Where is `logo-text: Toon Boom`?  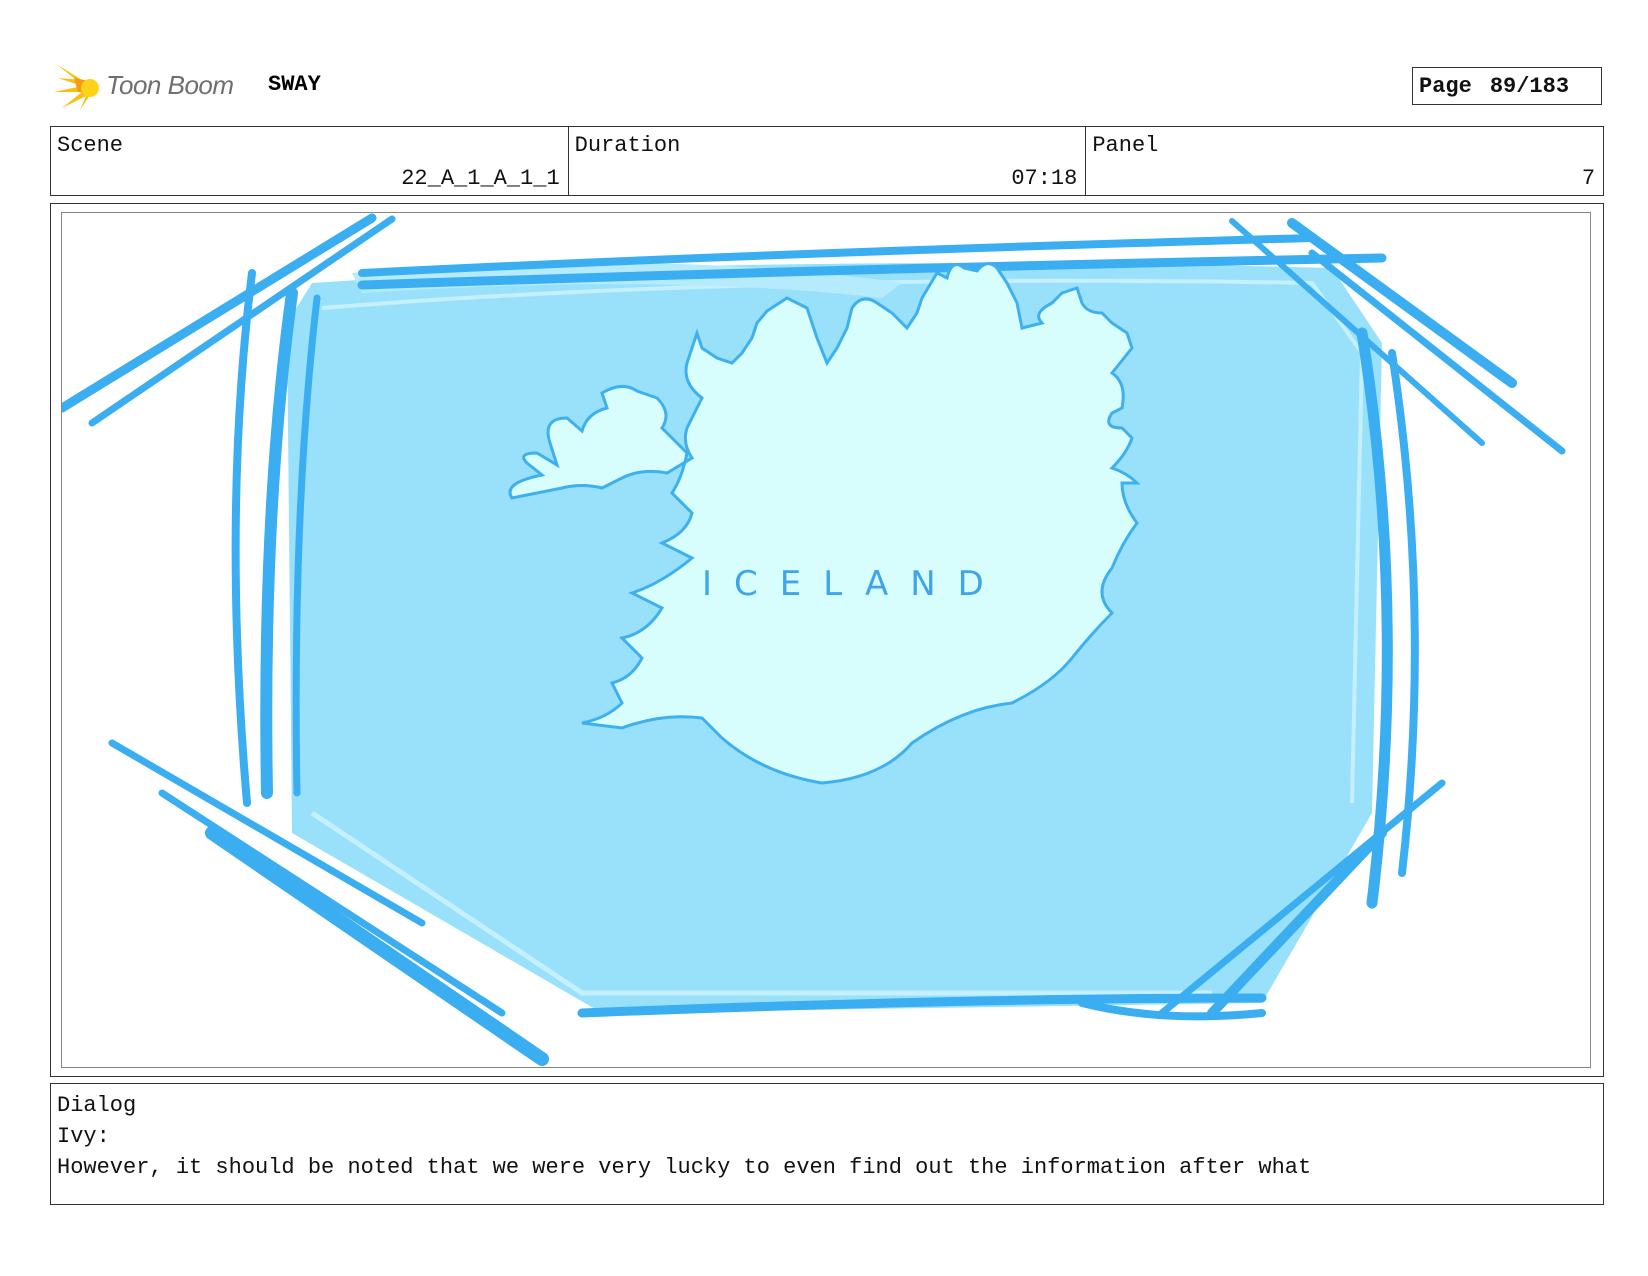 logo-text: Toon Boom is located at coordinates (170, 84).